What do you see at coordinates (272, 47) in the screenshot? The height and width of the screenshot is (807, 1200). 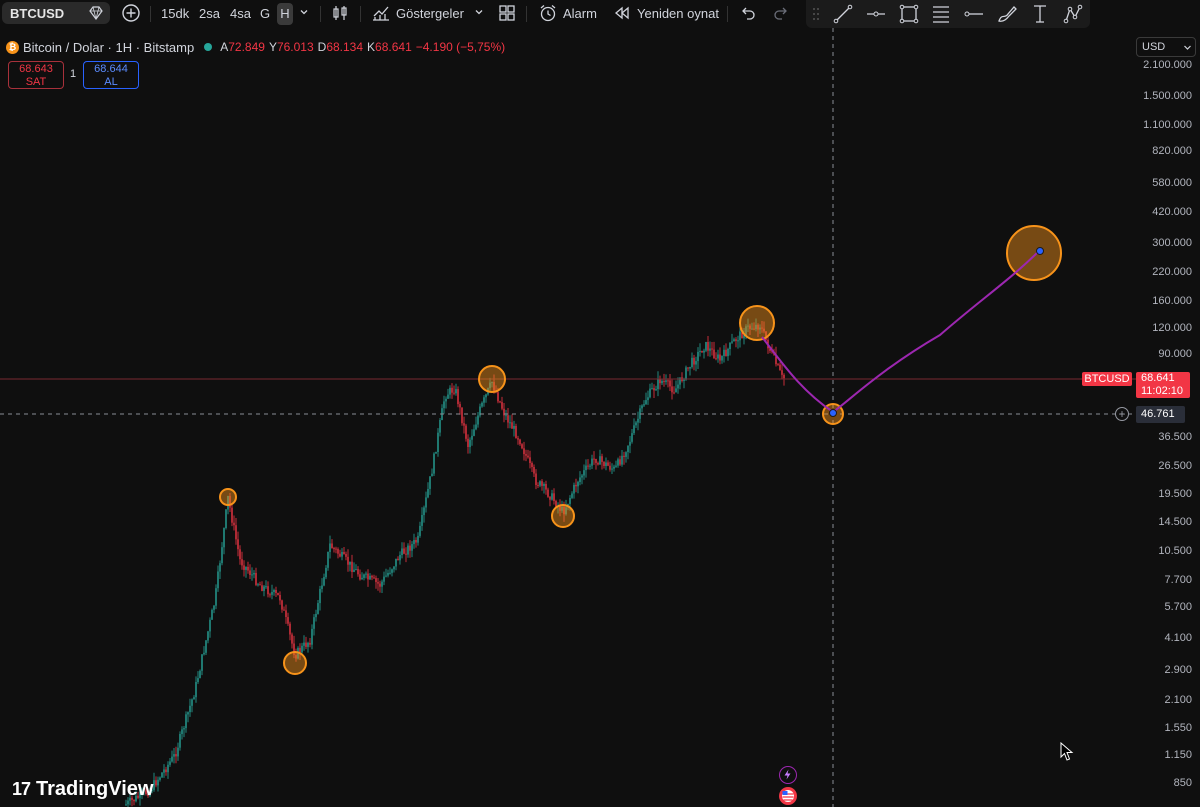 I see `high-label: Y` at bounding box center [272, 47].